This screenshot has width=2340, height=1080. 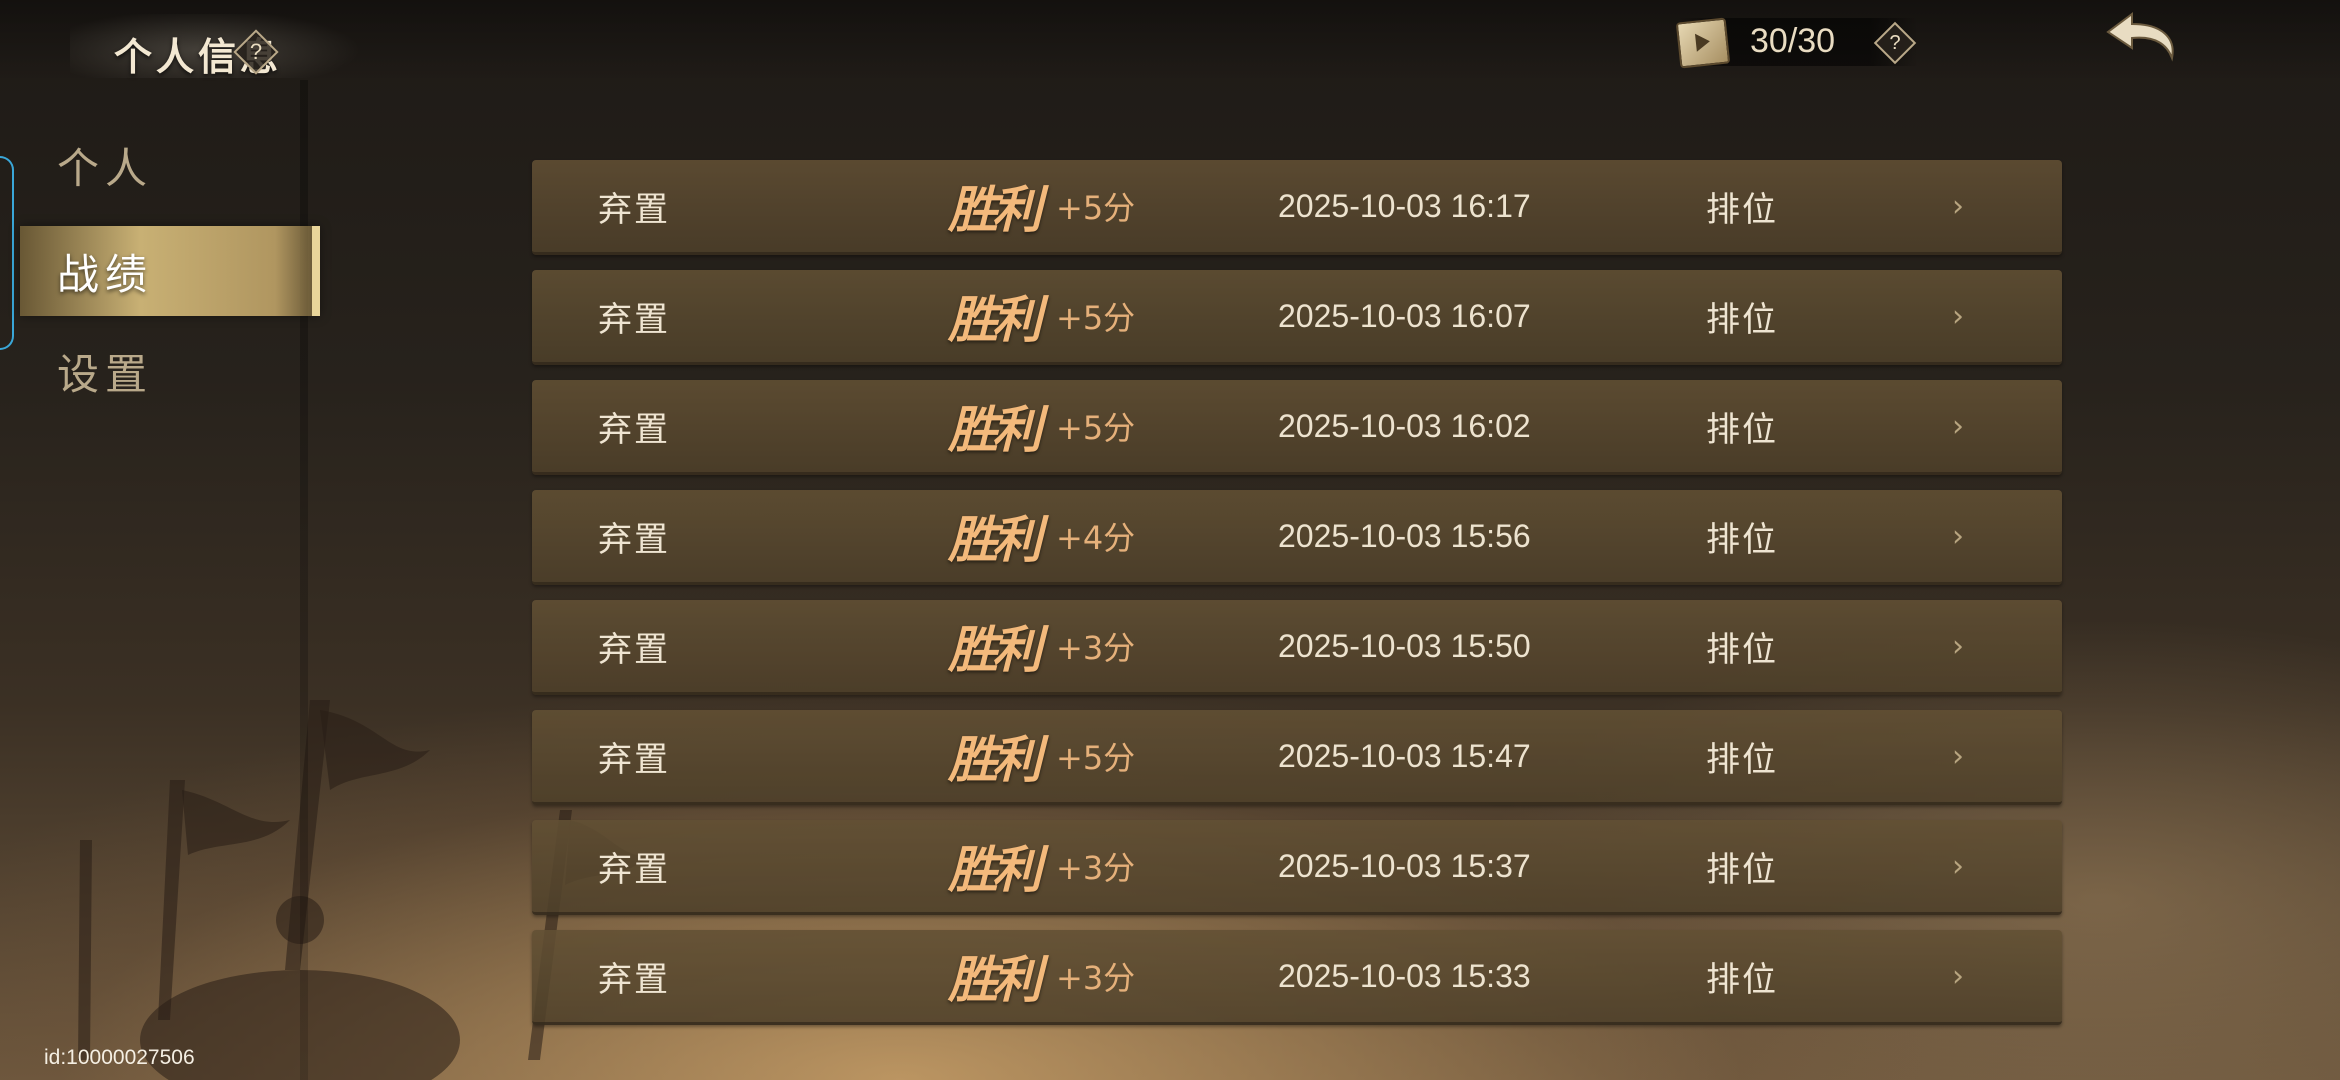 I want to click on sidebar-item-personal: 个人, so click(x=170, y=165).